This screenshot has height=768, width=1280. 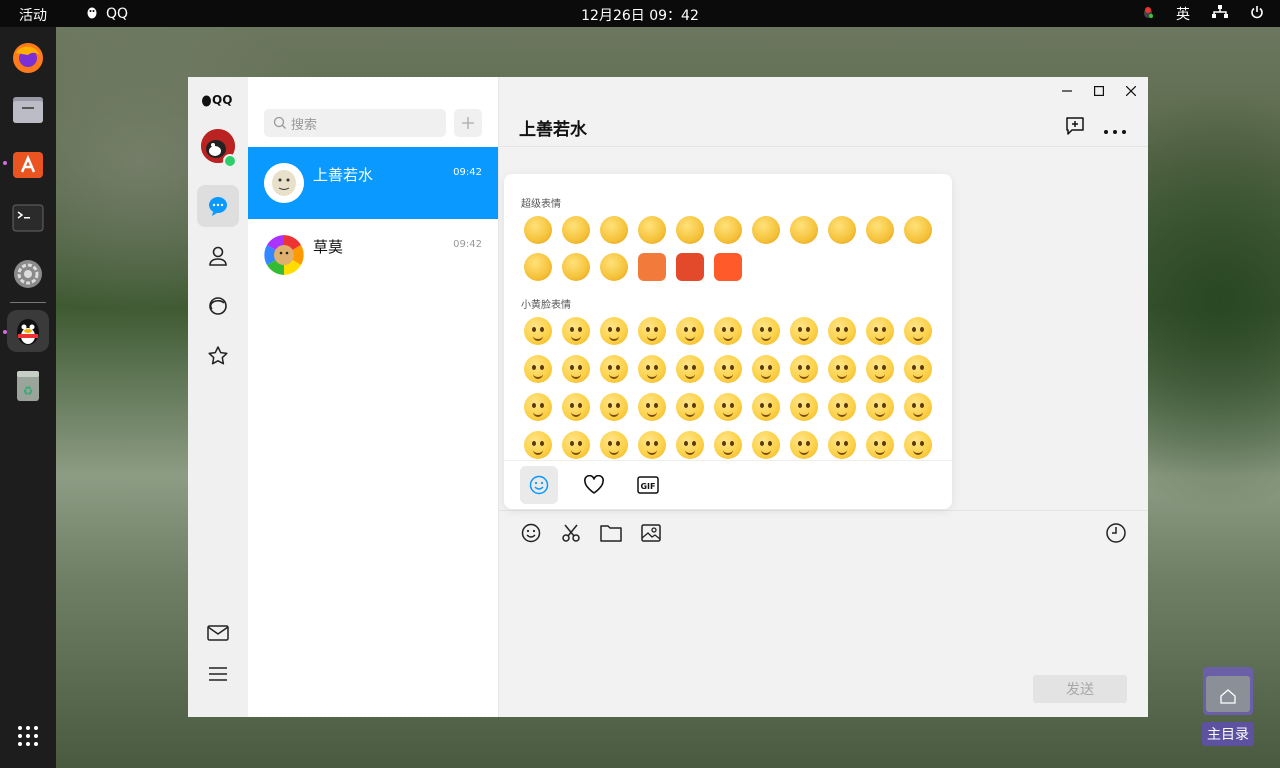 What do you see at coordinates (1183, 14) in the screenshot?
I see `input-method-indicator: 英` at bounding box center [1183, 14].